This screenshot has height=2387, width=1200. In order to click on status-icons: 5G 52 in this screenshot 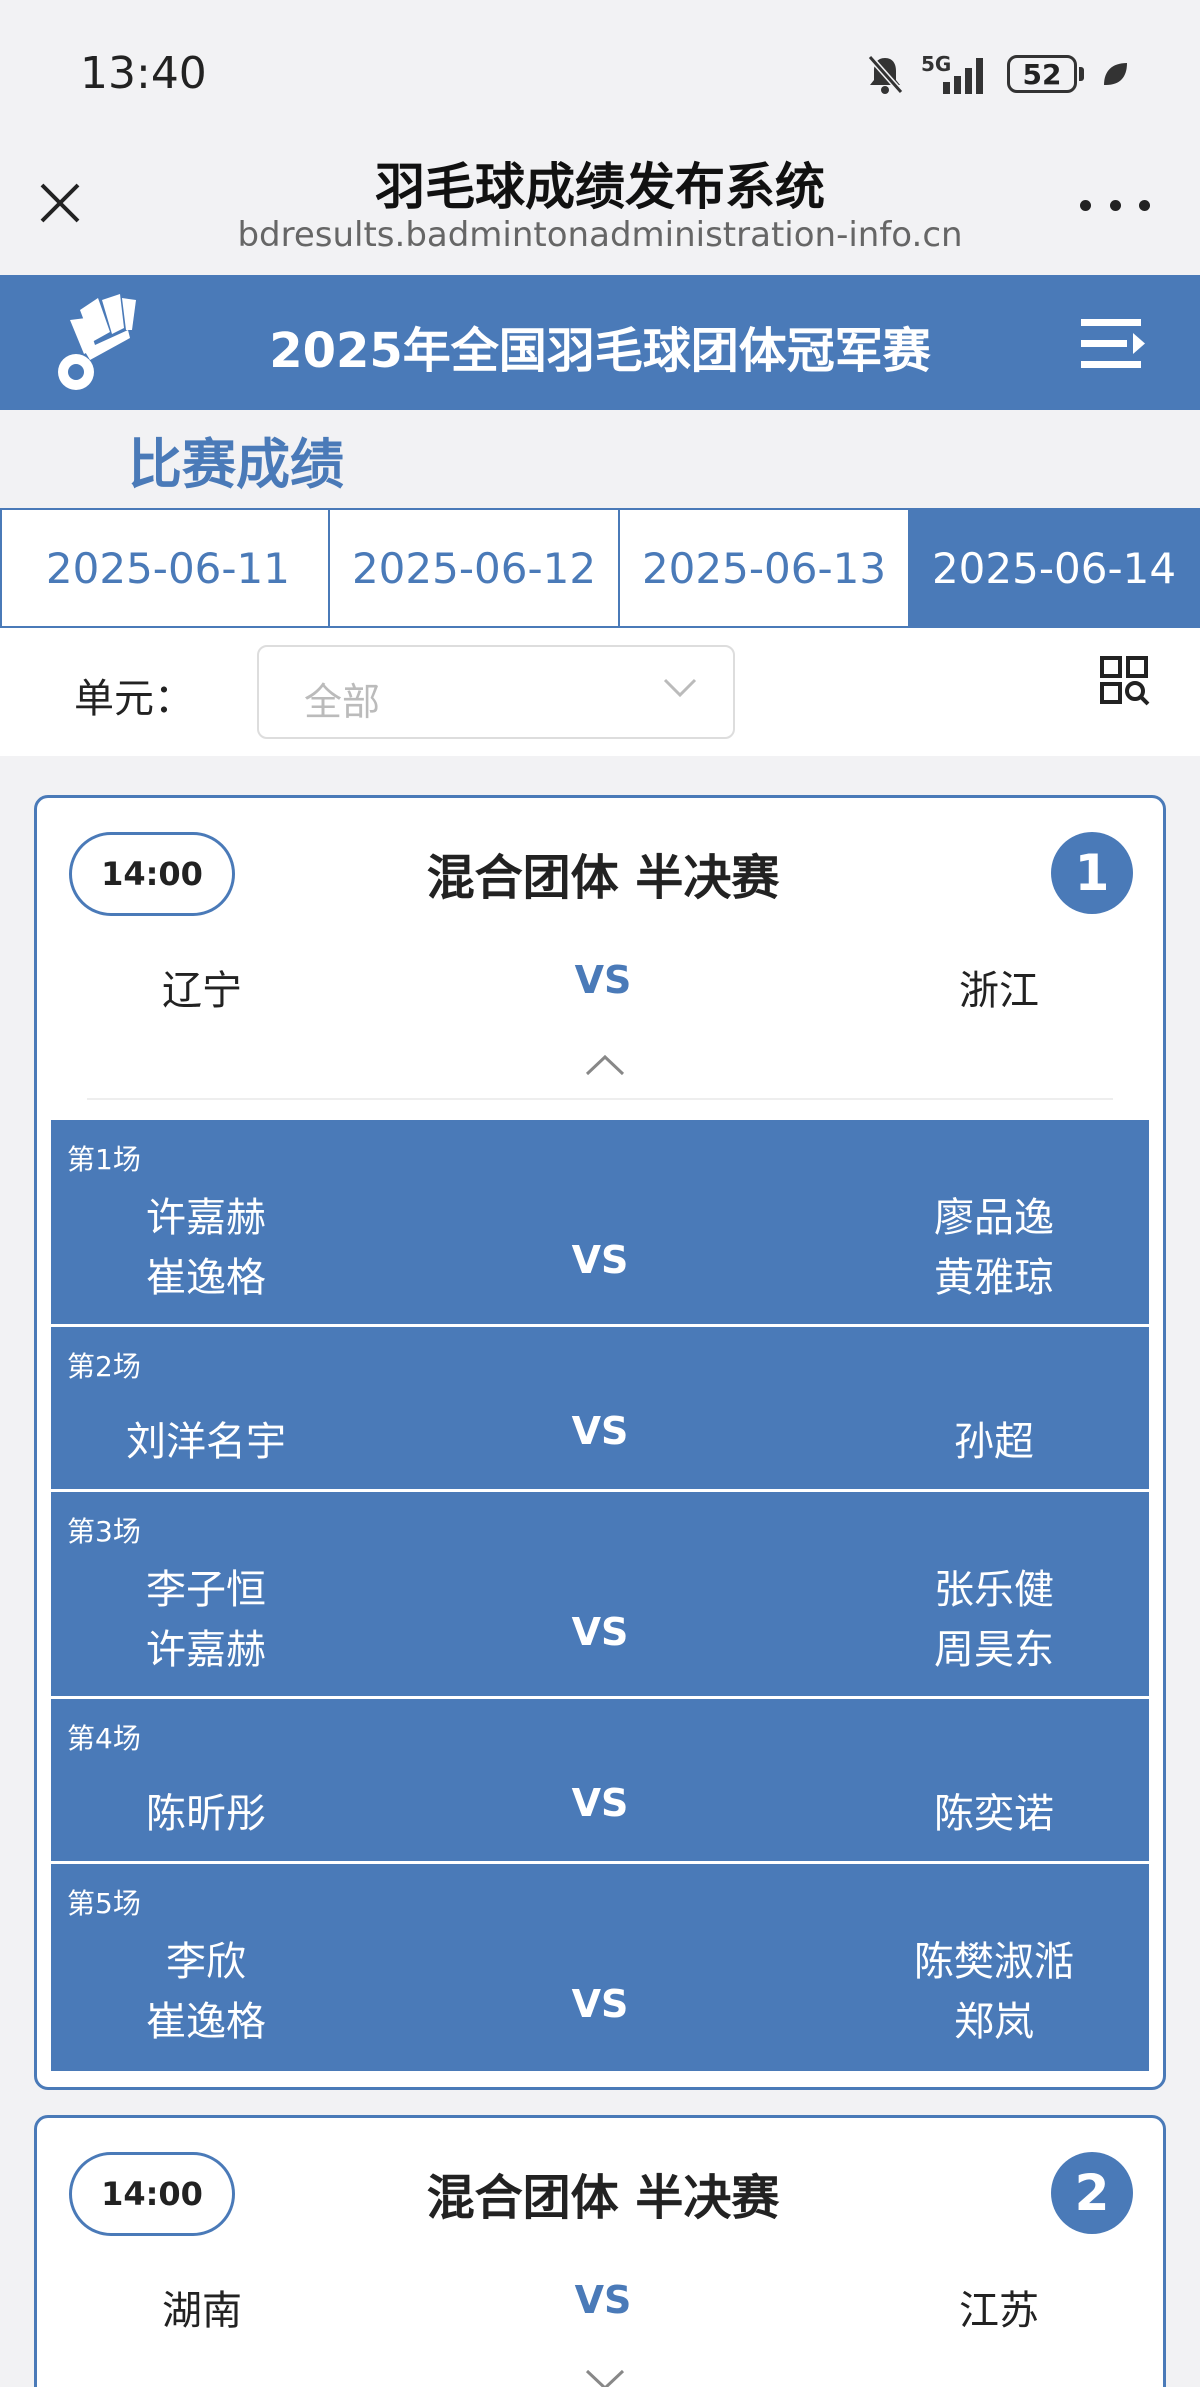, I will do `click(997, 74)`.